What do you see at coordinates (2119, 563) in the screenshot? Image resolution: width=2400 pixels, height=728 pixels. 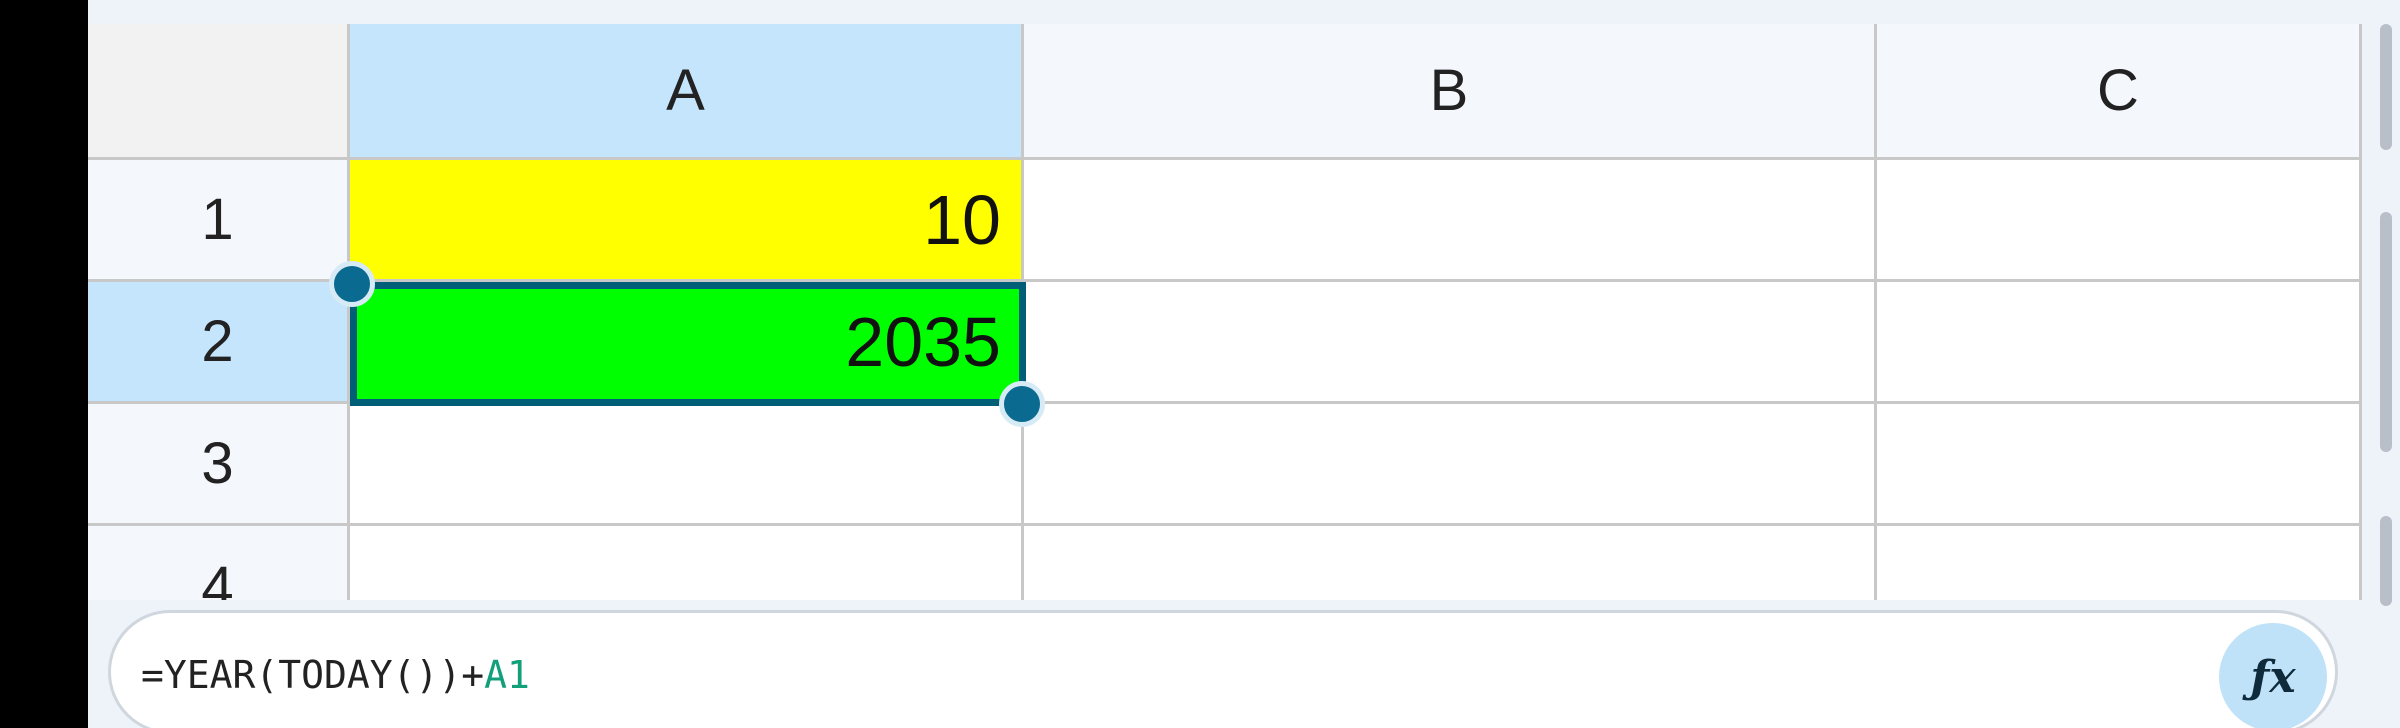 I see `cell-c4` at bounding box center [2119, 563].